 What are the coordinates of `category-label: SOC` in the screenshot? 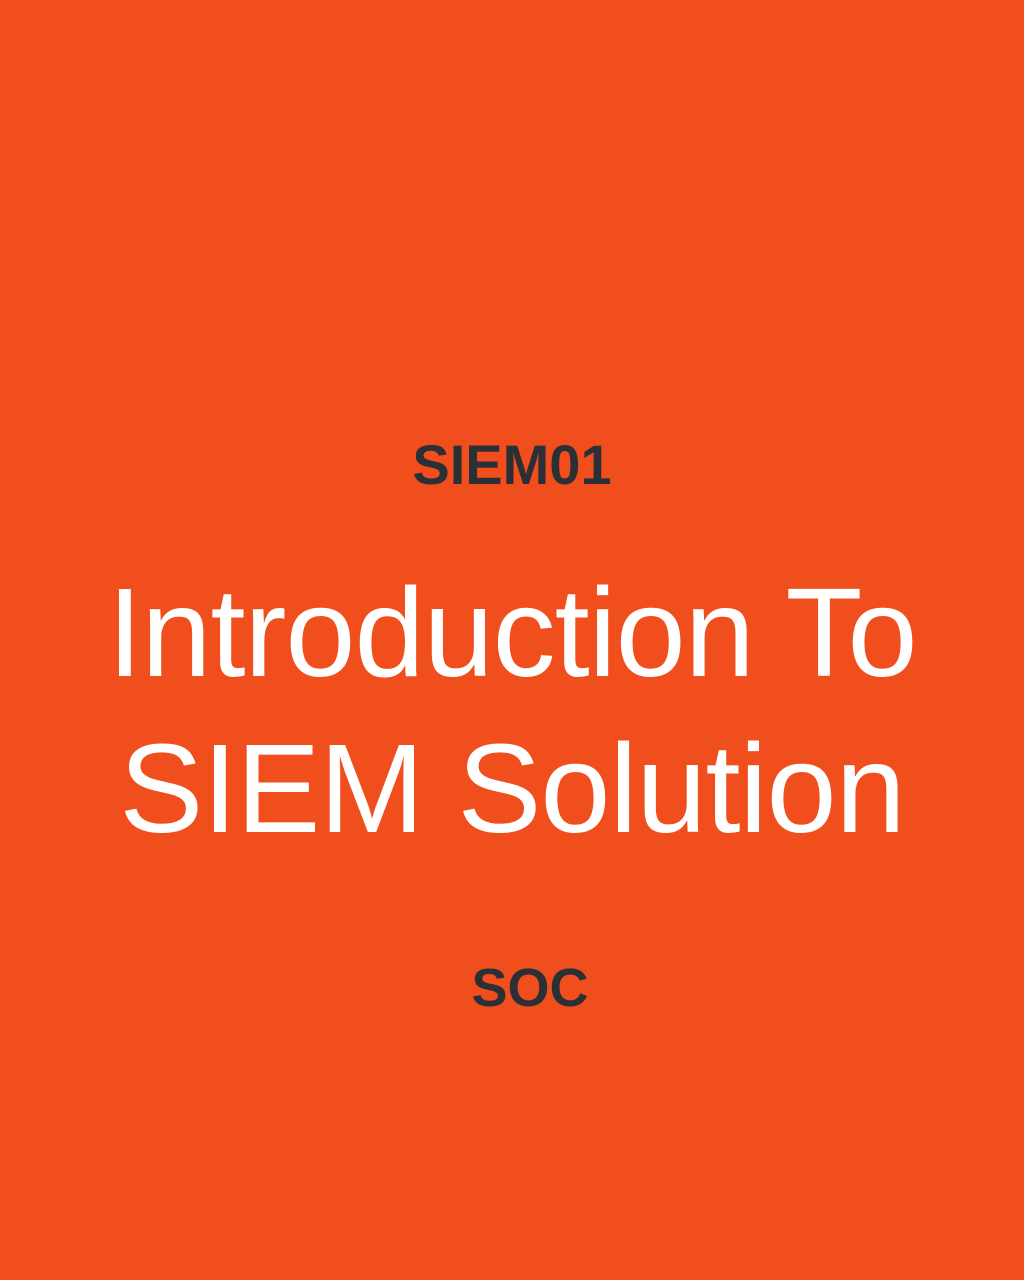 It's located at (530, 988).